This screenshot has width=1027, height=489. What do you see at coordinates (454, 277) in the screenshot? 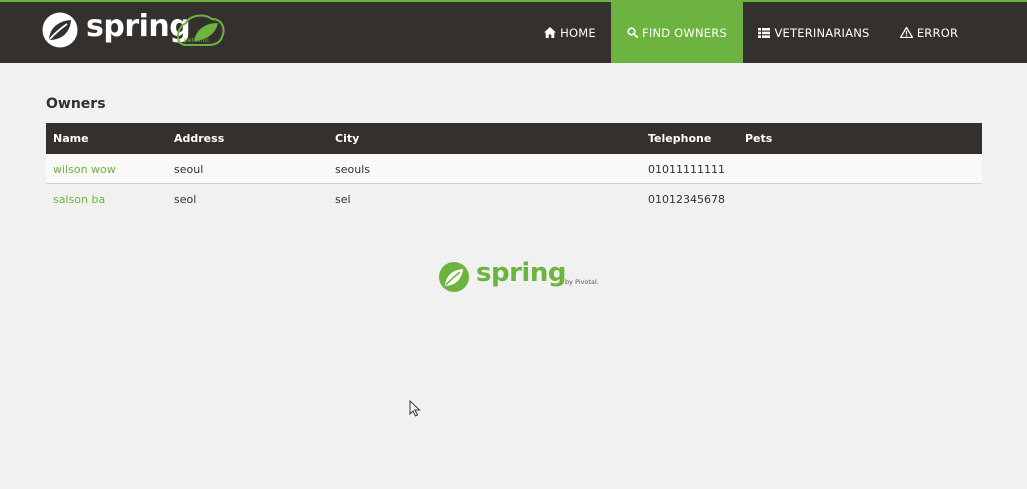
I see `spring-leaf-icon` at bounding box center [454, 277].